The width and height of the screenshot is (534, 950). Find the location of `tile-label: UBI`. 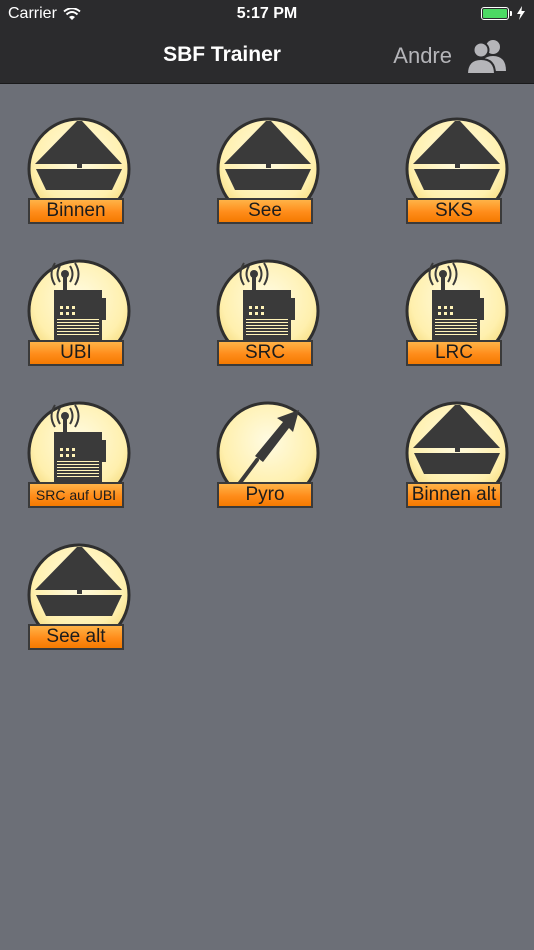

tile-label: UBI is located at coordinates (76, 353).